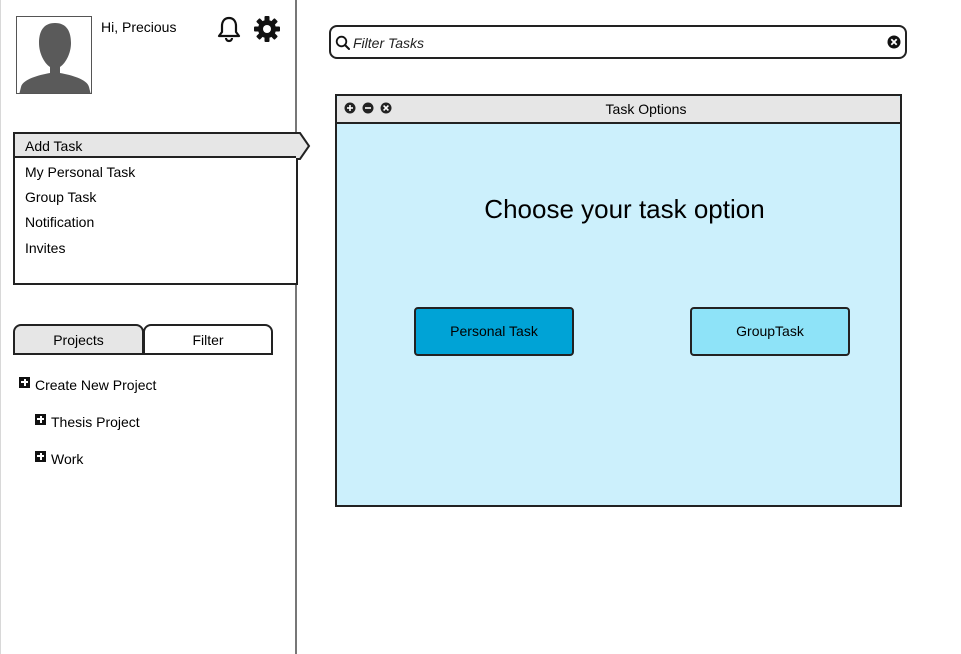 Image resolution: width=961 pixels, height=654 pixels. I want to click on filter-tasks-search, so click(618, 42).